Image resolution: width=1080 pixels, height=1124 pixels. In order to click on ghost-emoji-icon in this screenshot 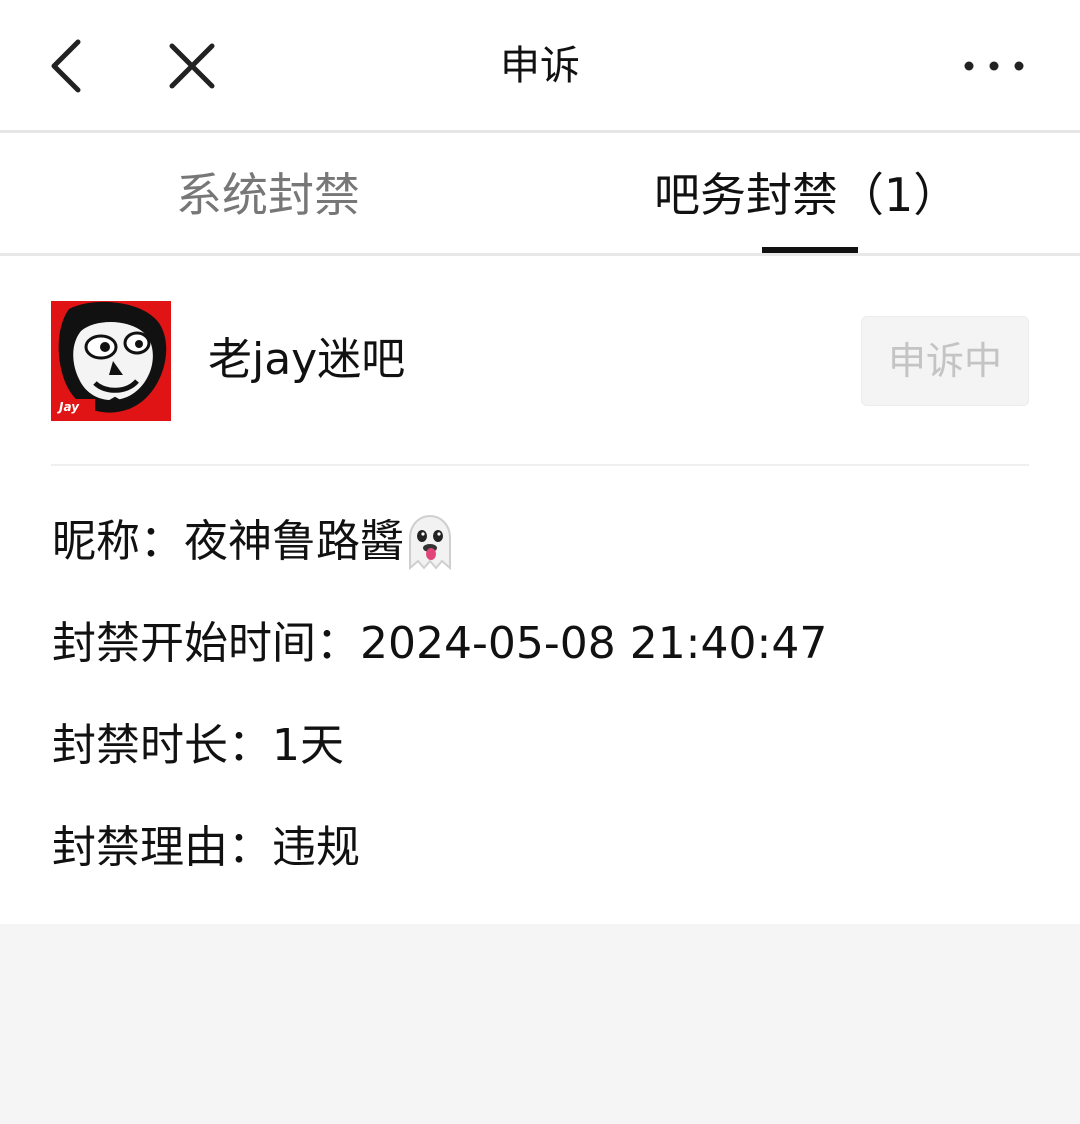, I will do `click(430, 542)`.